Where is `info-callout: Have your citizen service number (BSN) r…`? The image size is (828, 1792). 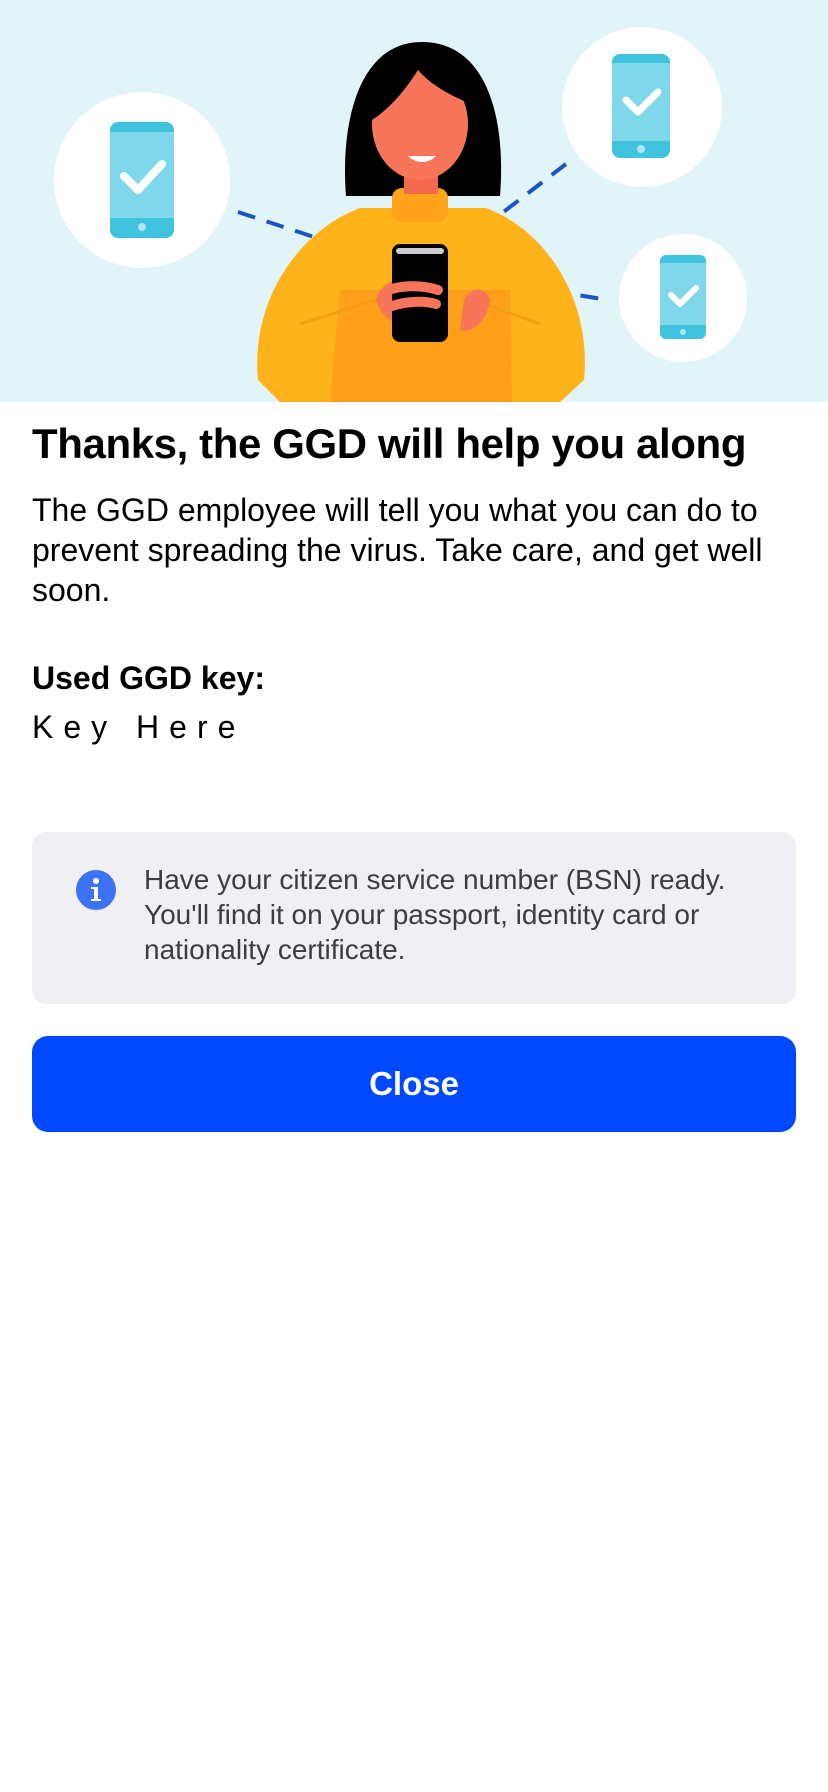
info-callout: Have your citizen service number (BSN) r… is located at coordinates (414, 918).